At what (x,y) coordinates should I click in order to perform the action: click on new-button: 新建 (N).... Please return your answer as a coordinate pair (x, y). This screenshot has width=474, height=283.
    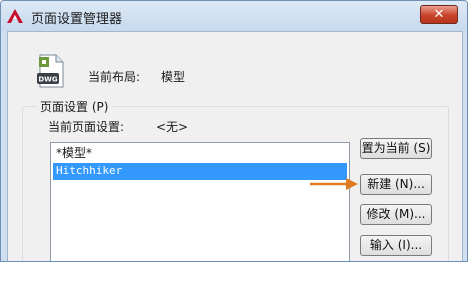
    Looking at the image, I should click on (396, 184).